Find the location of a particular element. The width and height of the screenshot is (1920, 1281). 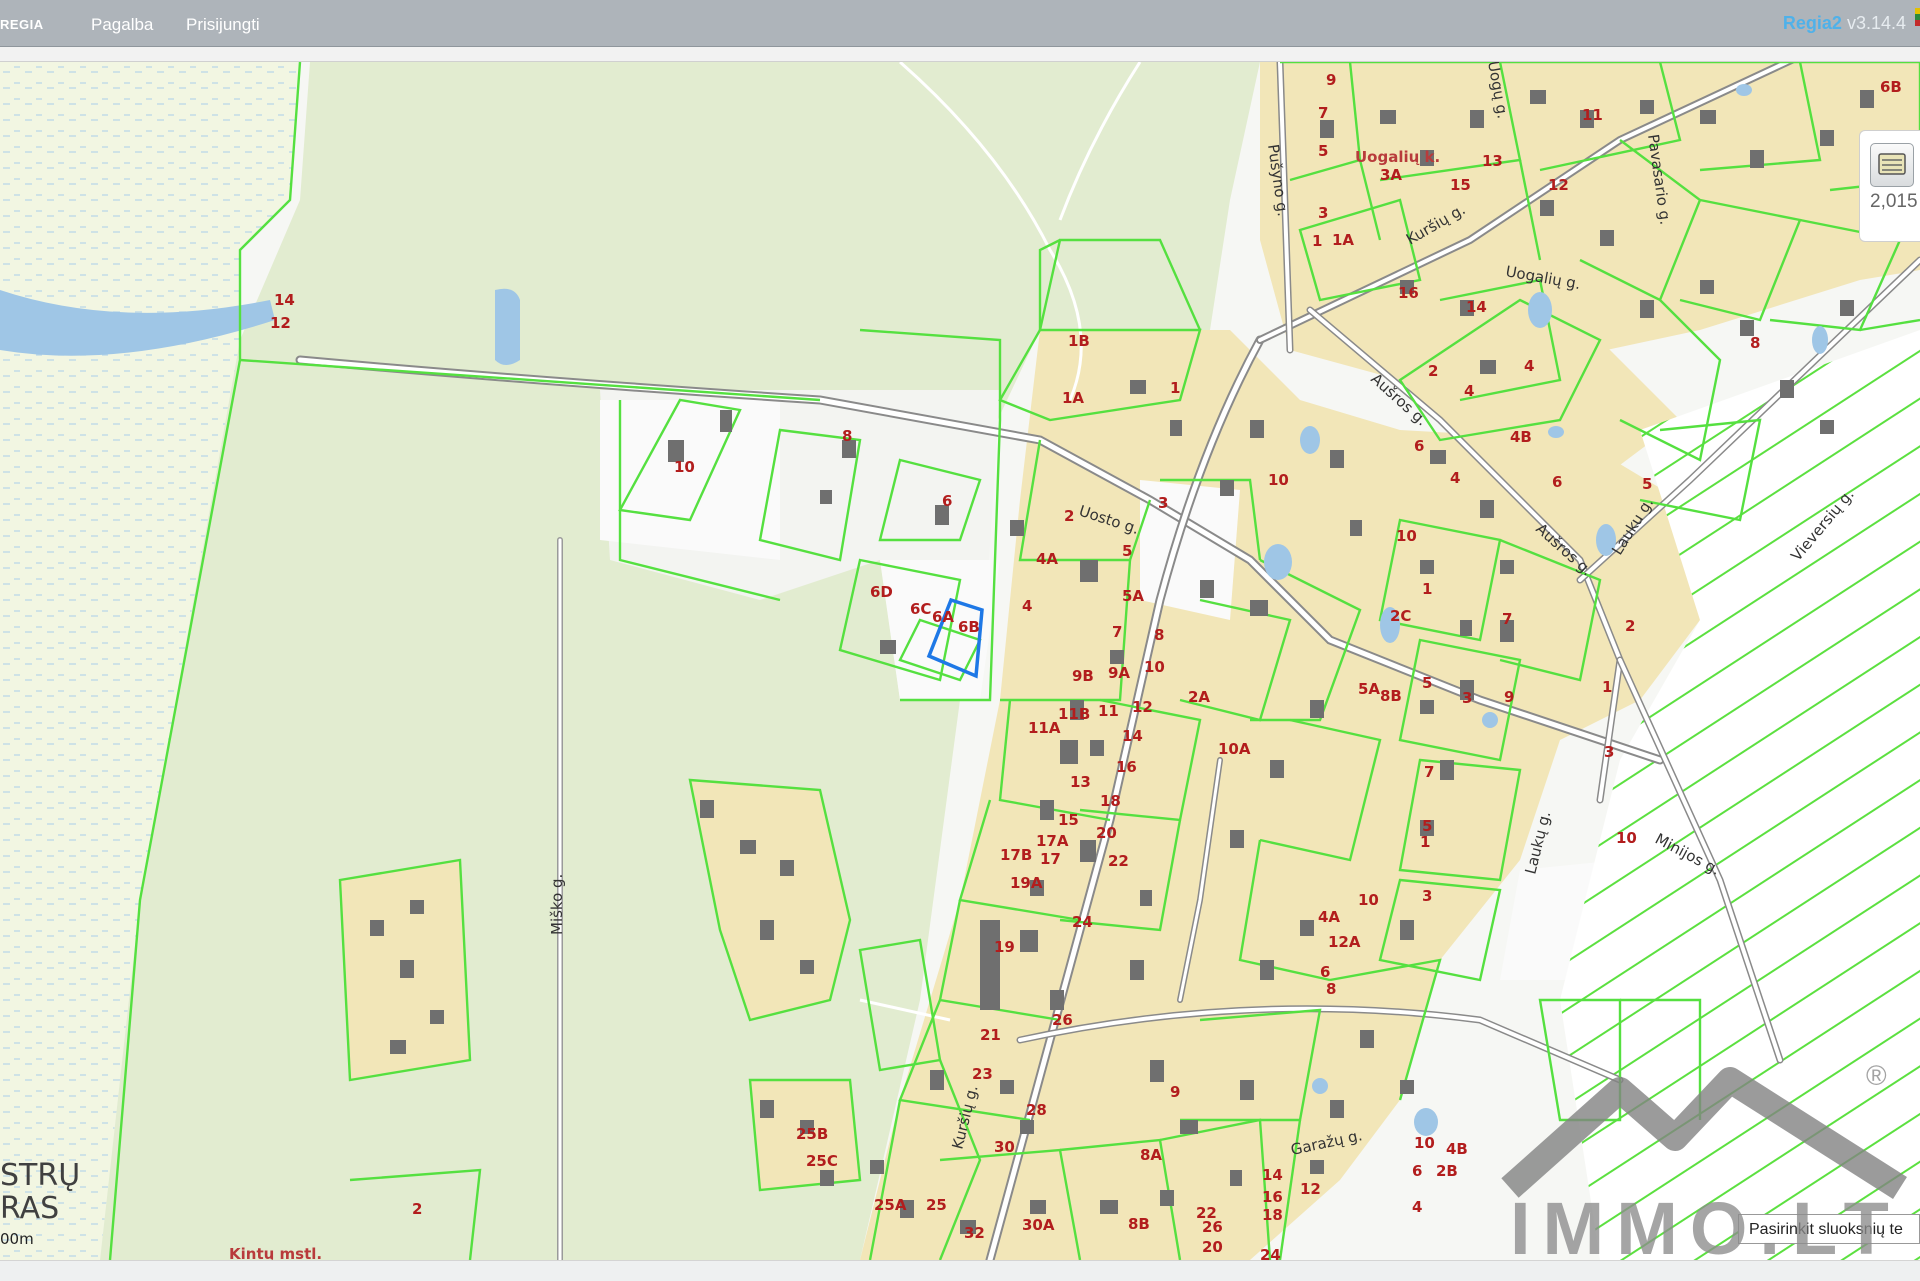

parcel-label: 9B is located at coordinates (1083, 676).